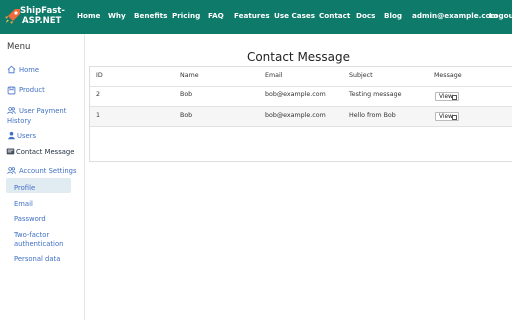 This screenshot has width=512, height=320. I want to click on nav-docs: Docs, so click(365, 16).